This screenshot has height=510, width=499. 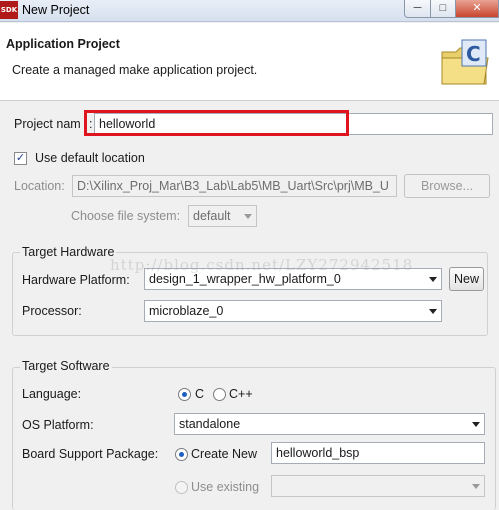 I want to click on processor-select: microblaze_0, so click(x=293, y=311).